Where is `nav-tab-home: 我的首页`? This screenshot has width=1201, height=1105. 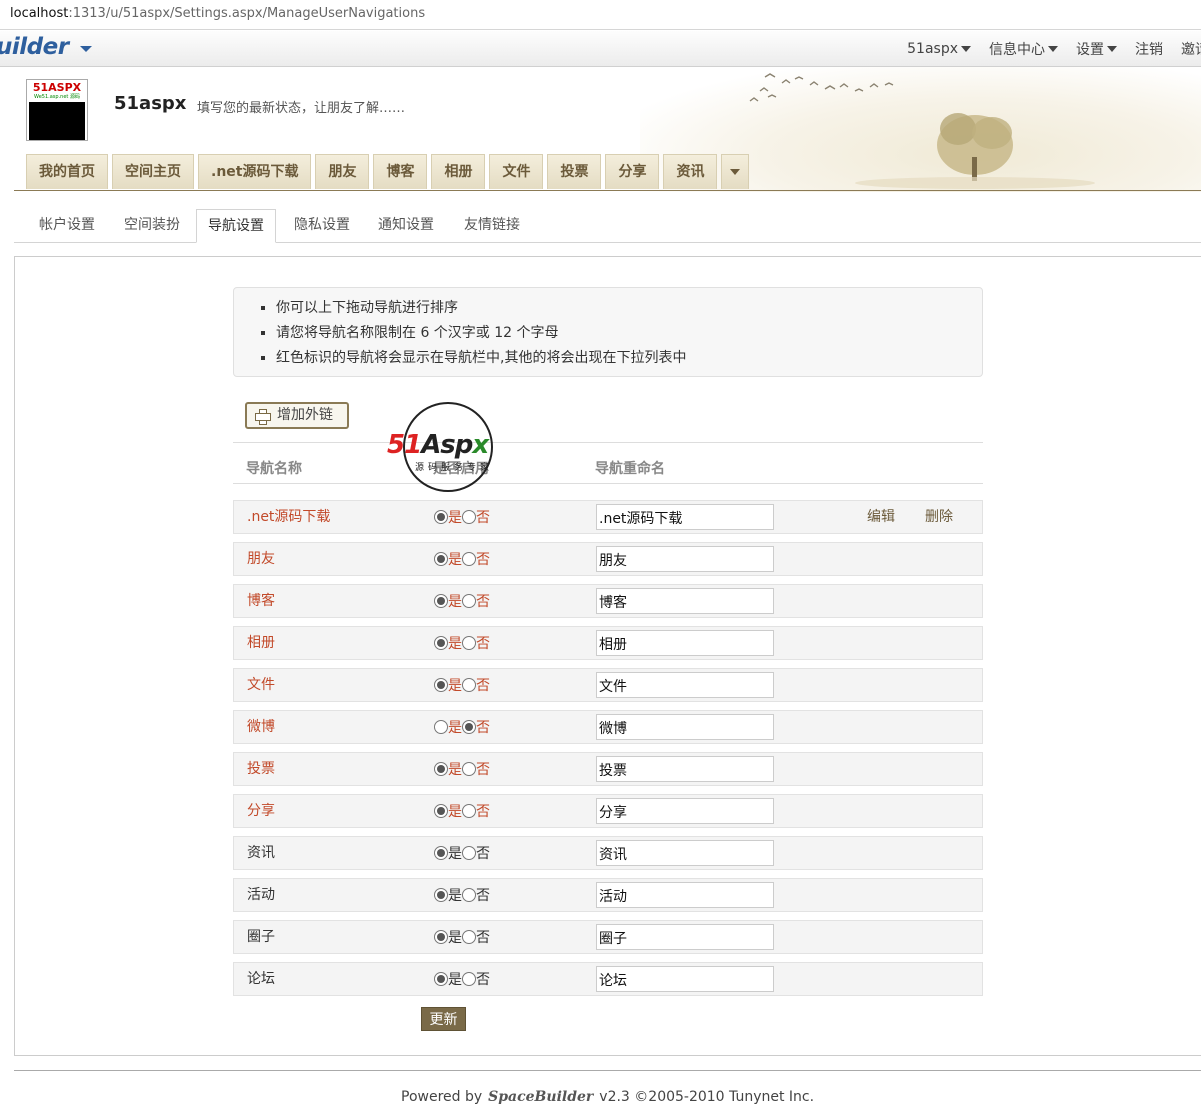 nav-tab-home: 我的首页 is located at coordinates (67, 171).